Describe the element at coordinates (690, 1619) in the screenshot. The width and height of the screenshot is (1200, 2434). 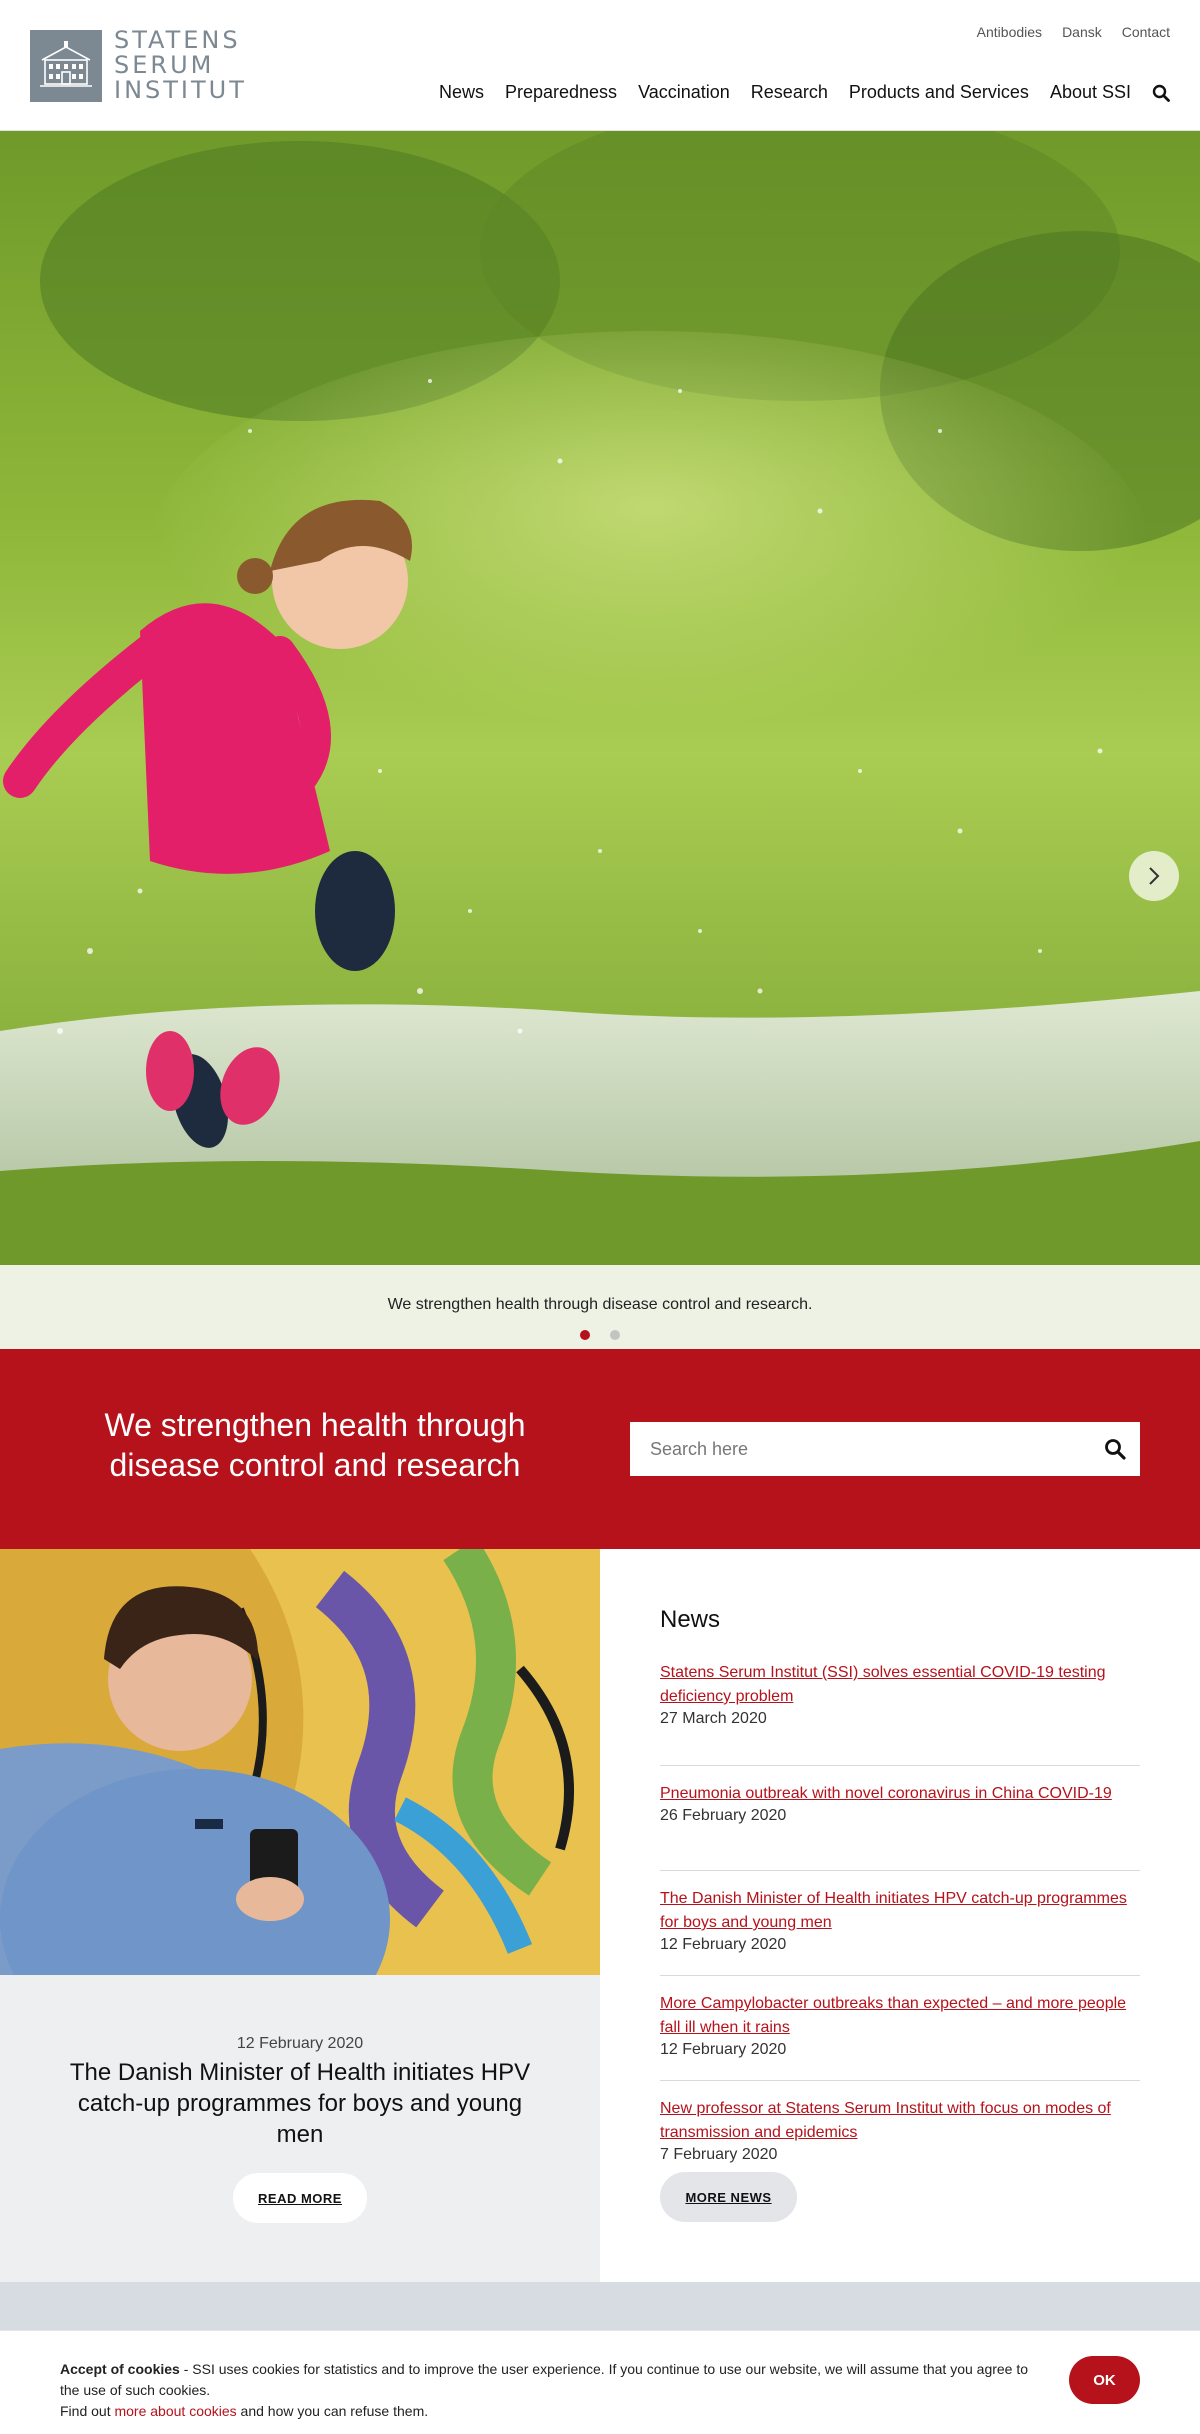
I see `news-heading: News` at that location.